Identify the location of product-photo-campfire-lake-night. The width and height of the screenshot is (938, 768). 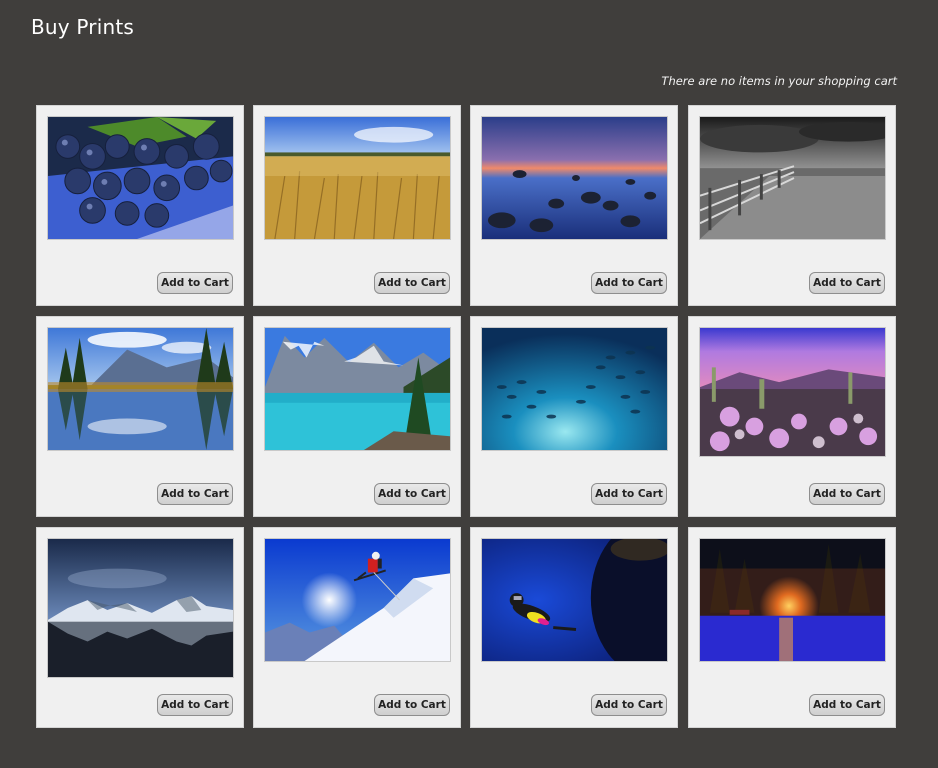
(792, 600).